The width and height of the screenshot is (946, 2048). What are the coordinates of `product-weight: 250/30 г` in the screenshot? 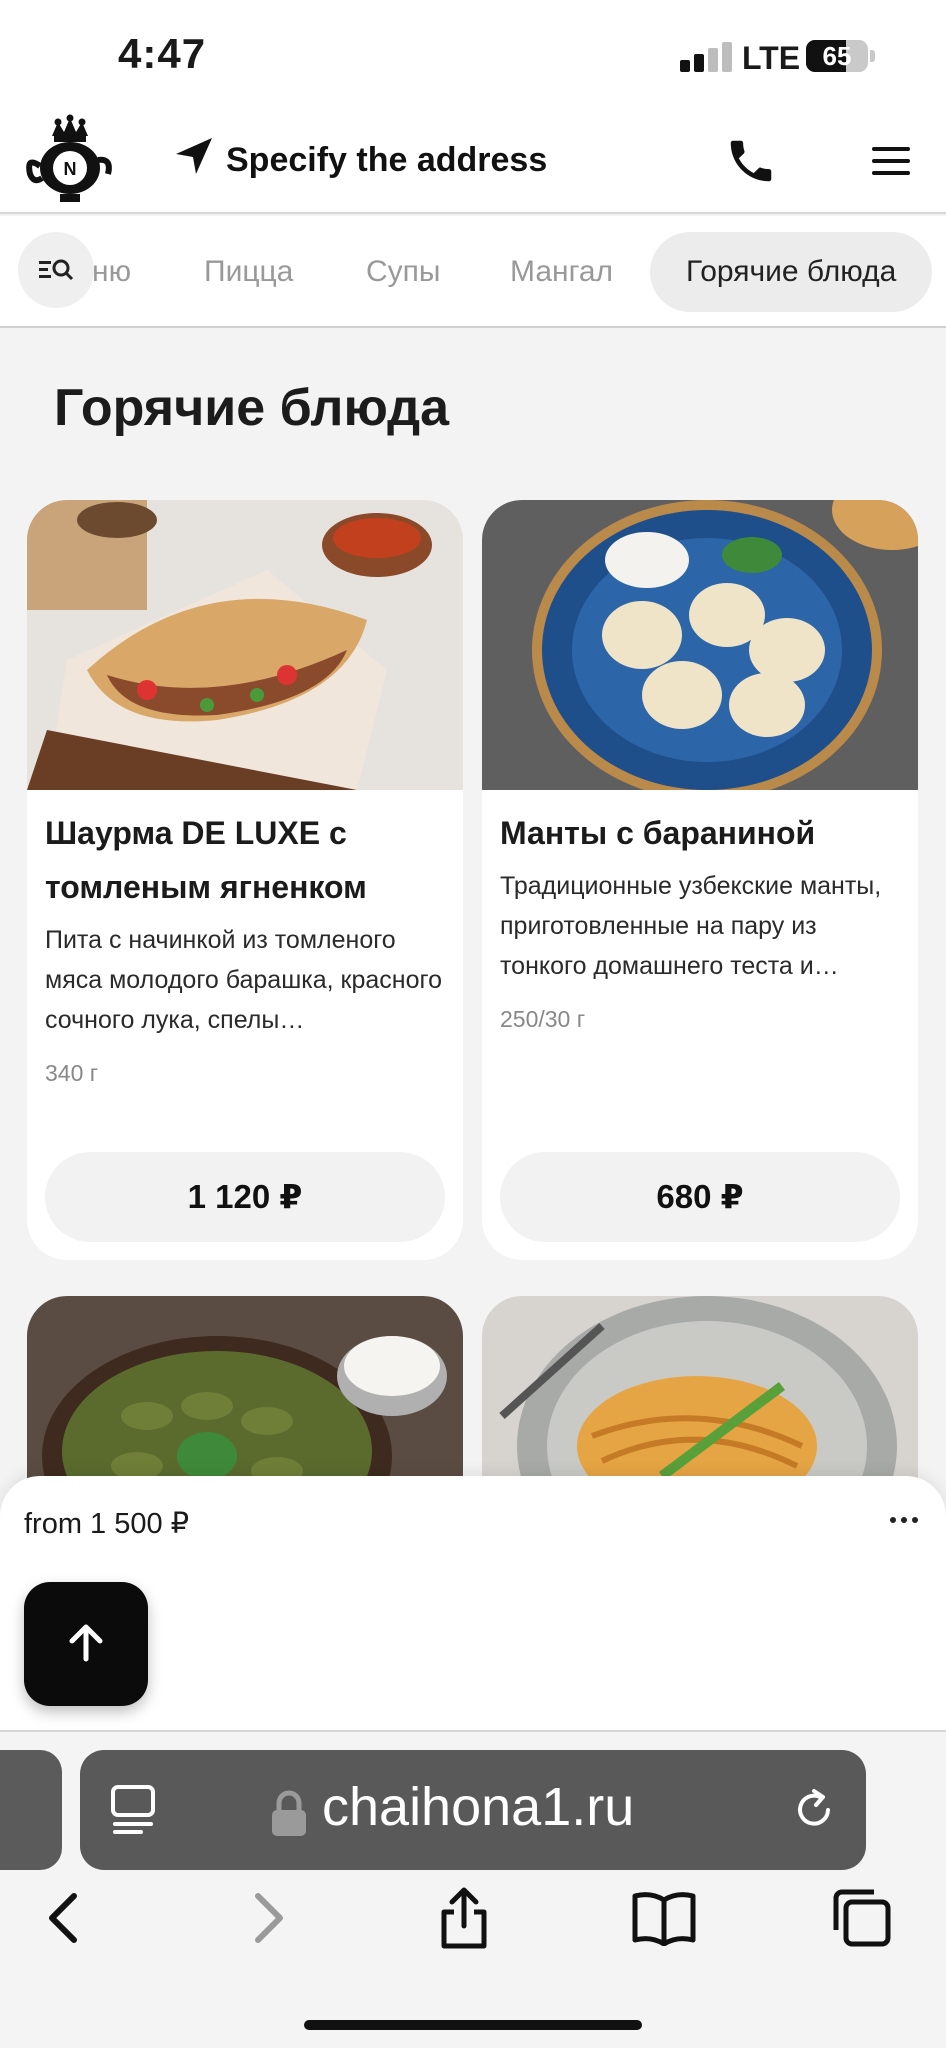 It's located at (543, 1019).